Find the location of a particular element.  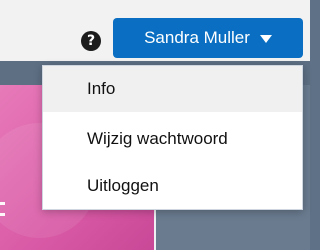

menu-item-change-password: Wijzig wachtwoord is located at coordinates (172, 139).